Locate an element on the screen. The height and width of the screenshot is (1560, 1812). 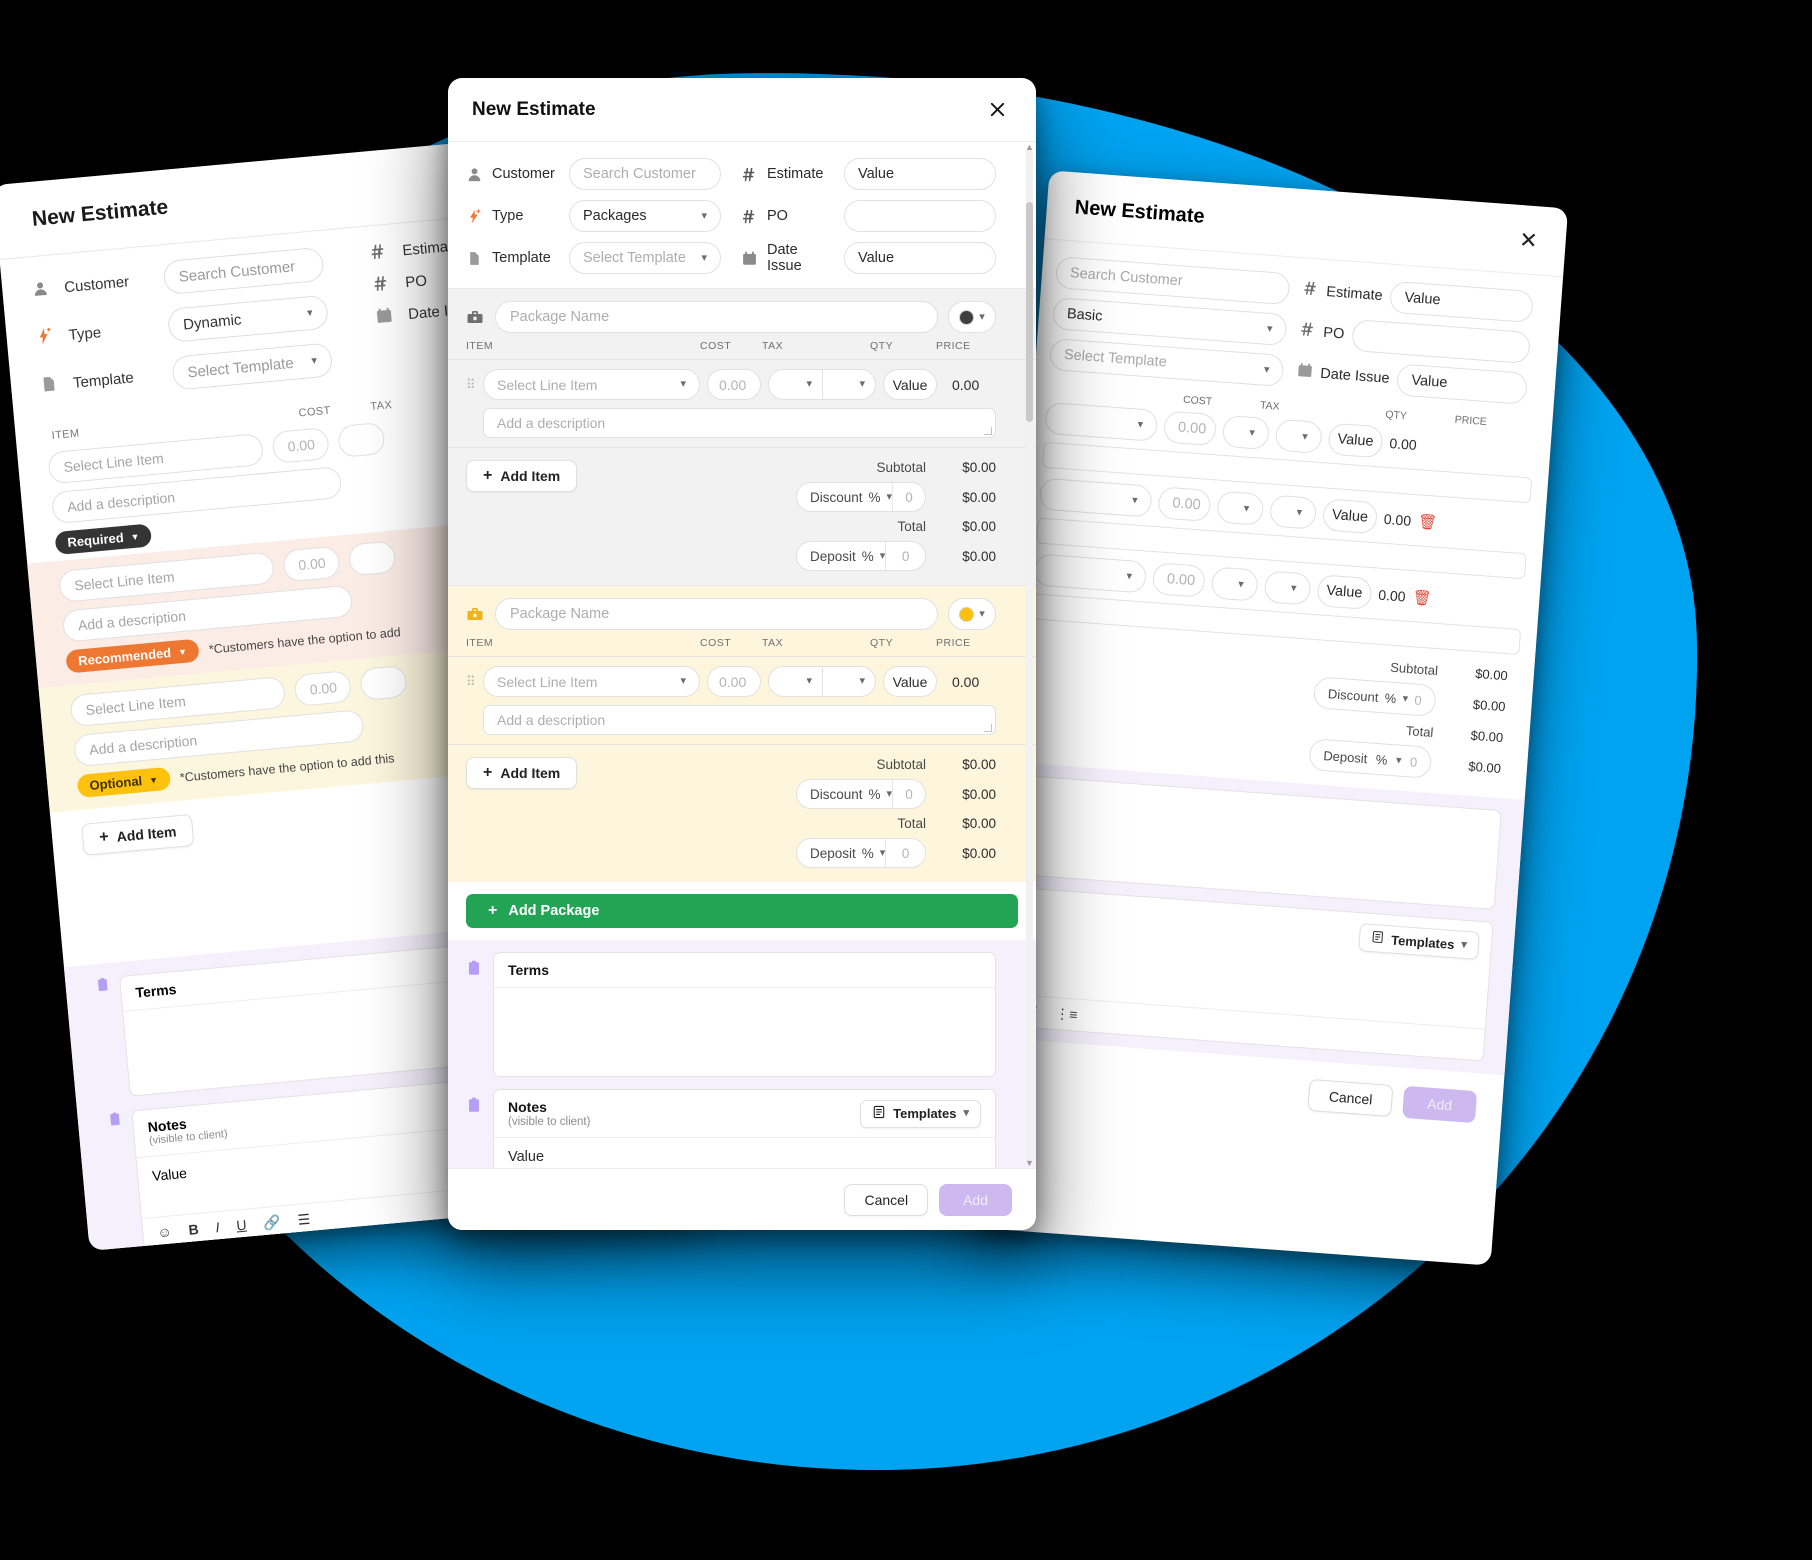
templates-button: Templates ▾ is located at coordinates (920, 1113).